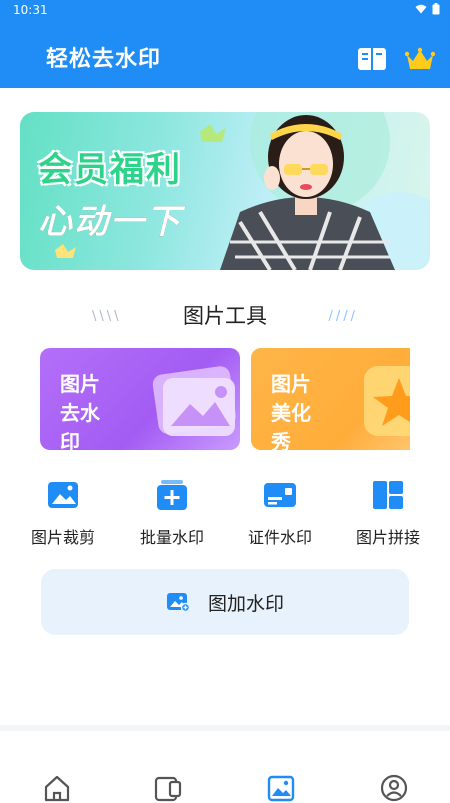 Image resolution: width=450 pixels, height=803 pixels. What do you see at coordinates (172, 513) in the screenshot?
I see `tool-batch-watermark: 批量水印` at bounding box center [172, 513].